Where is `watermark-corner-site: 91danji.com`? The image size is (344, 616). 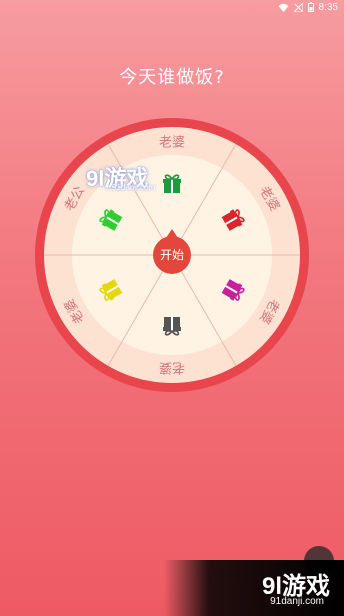 watermark-corner-site: 91danji.com is located at coordinates (297, 601).